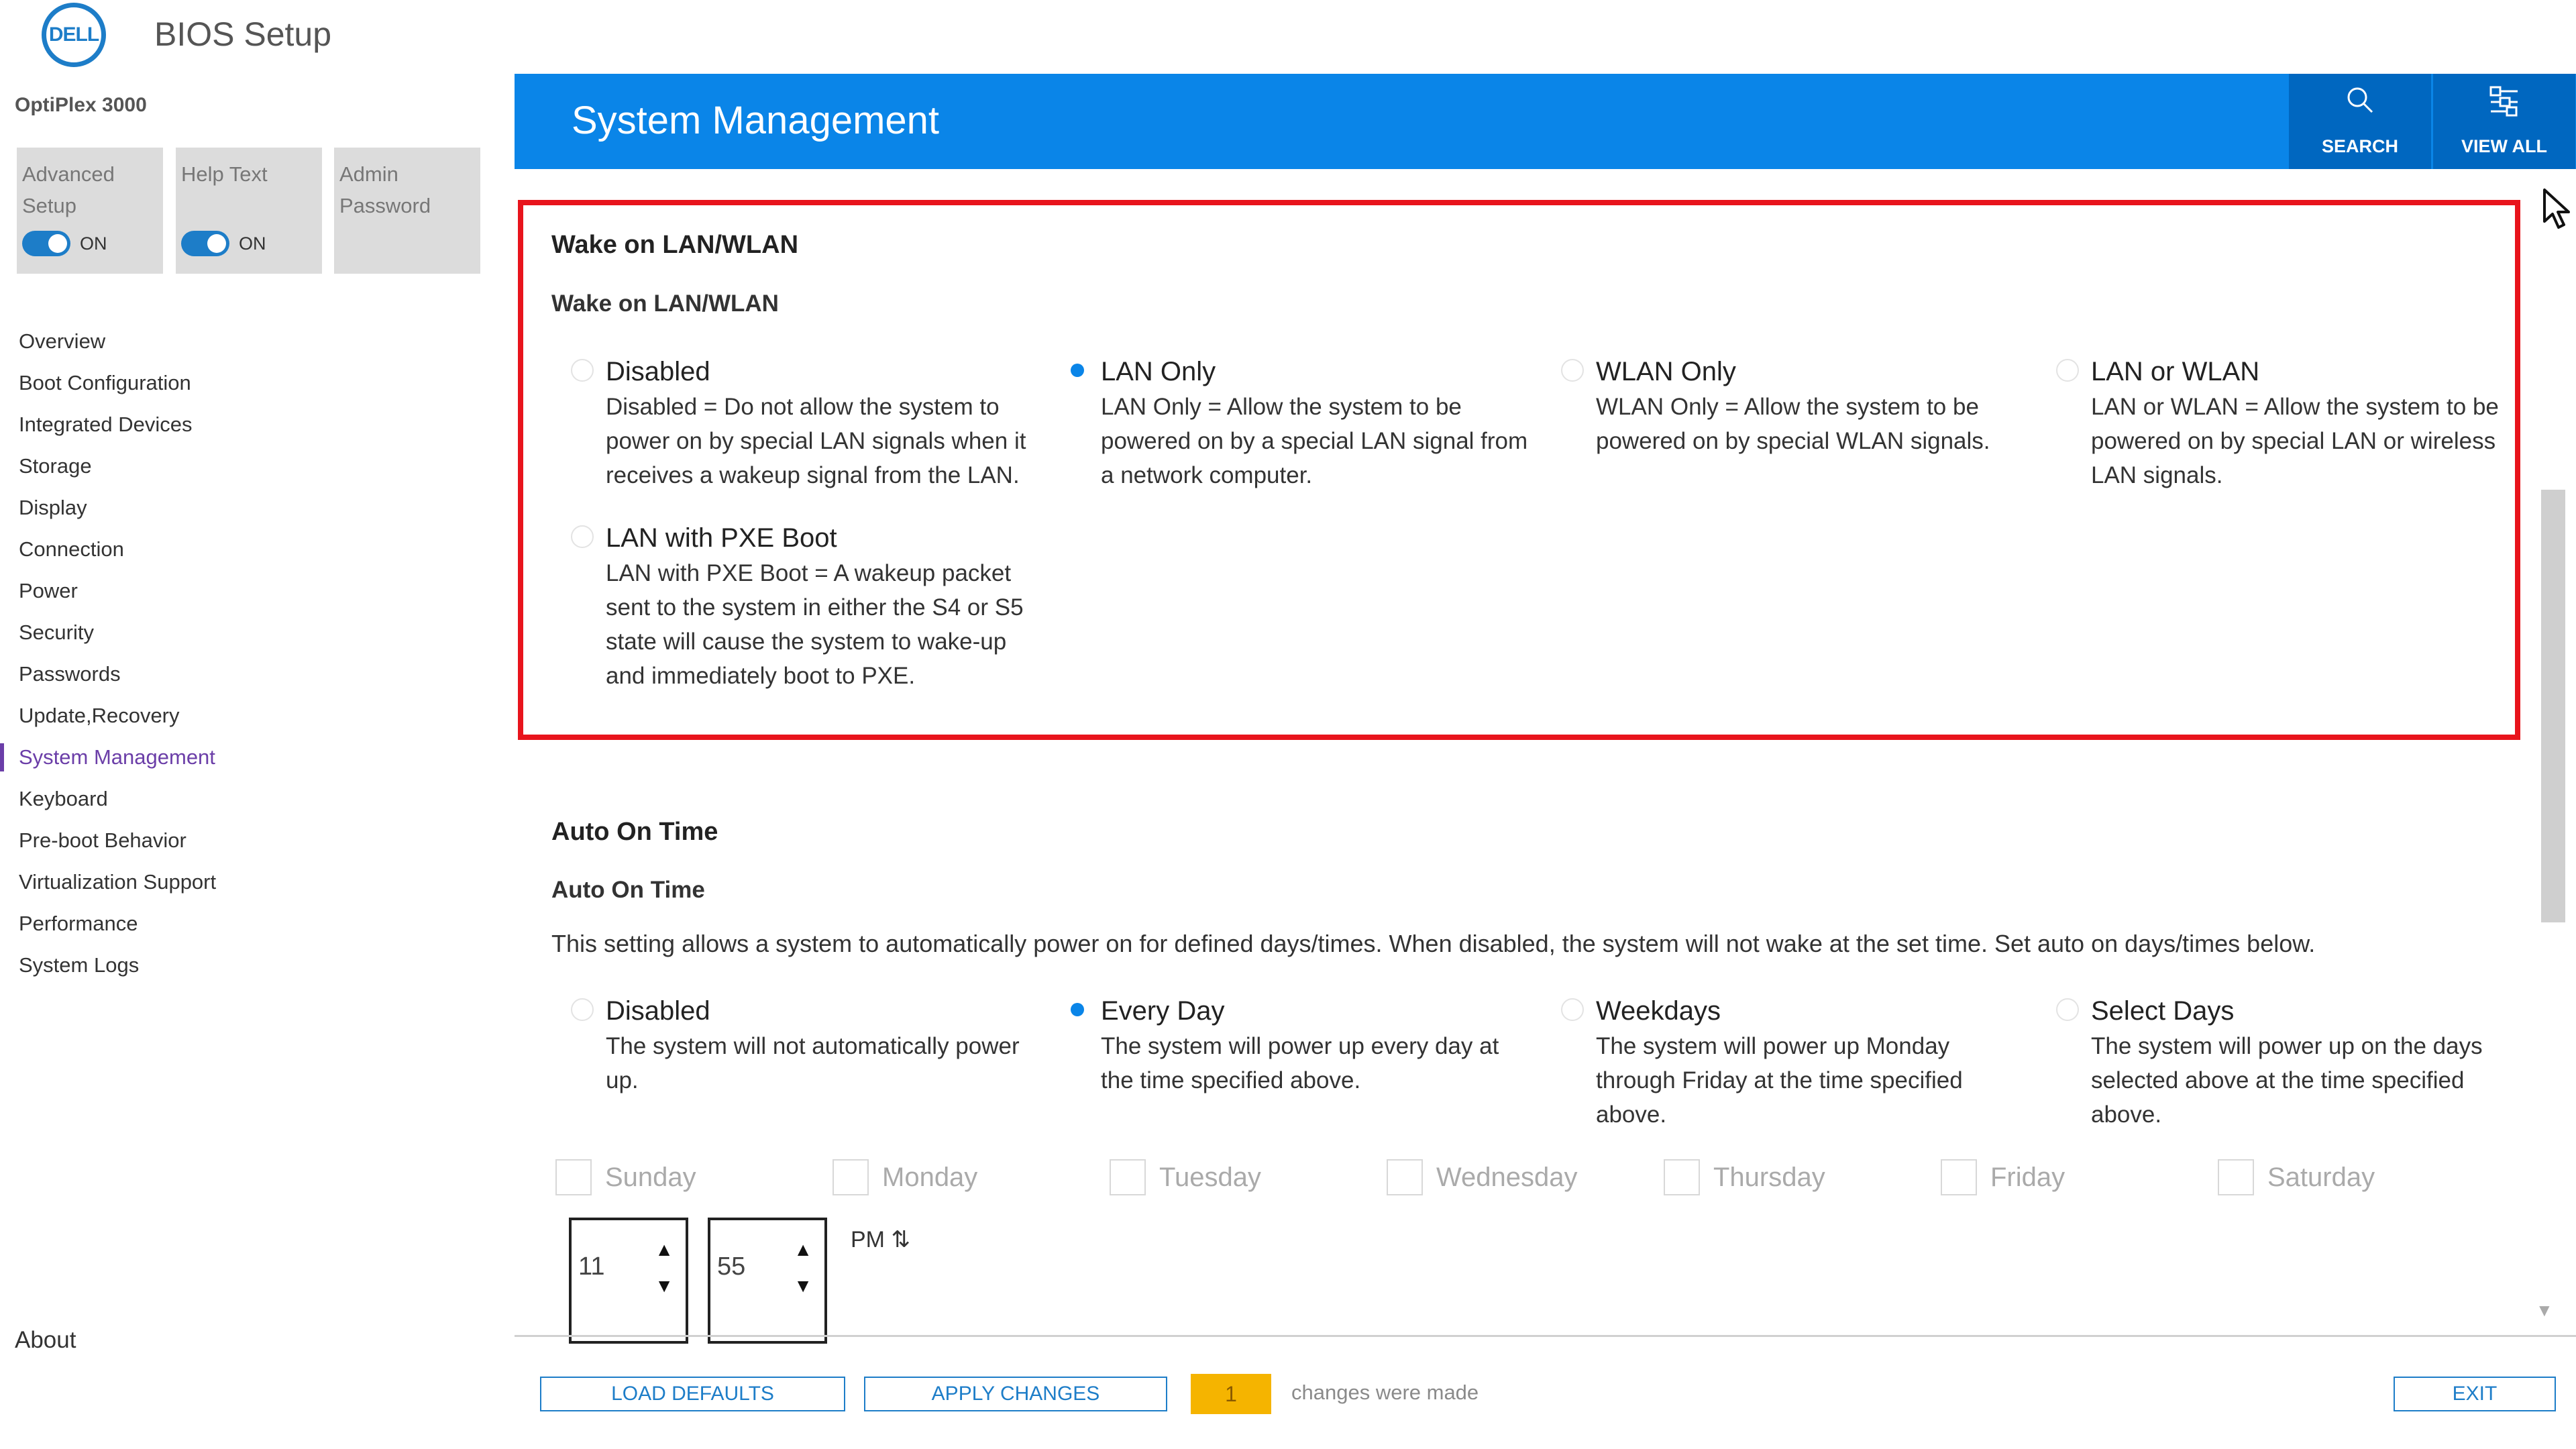 The width and height of the screenshot is (2576, 1449). Describe the element at coordinates (245, 341) in the screenshot. I see `sidebar-item-overview: Overview` at that location.